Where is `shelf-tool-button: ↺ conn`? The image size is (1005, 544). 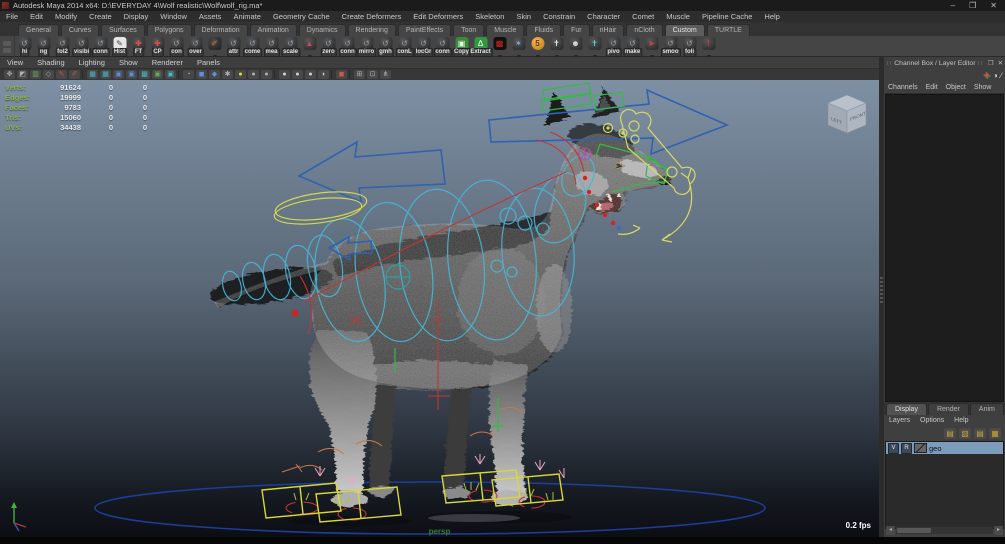 shelf-tool-button: ↺ conn is located at coordinates (347, 46).